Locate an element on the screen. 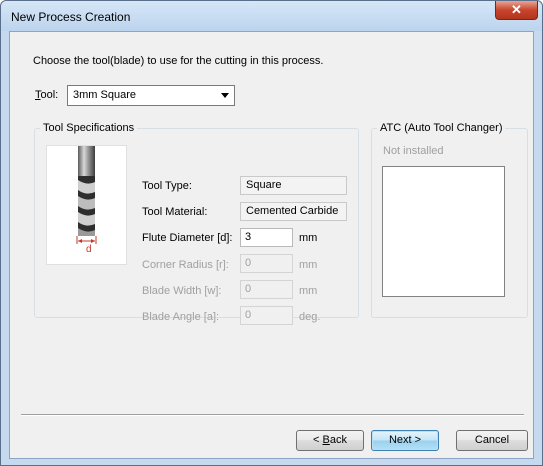  window-title: New Process Creation is located at coordinates (71, 17).